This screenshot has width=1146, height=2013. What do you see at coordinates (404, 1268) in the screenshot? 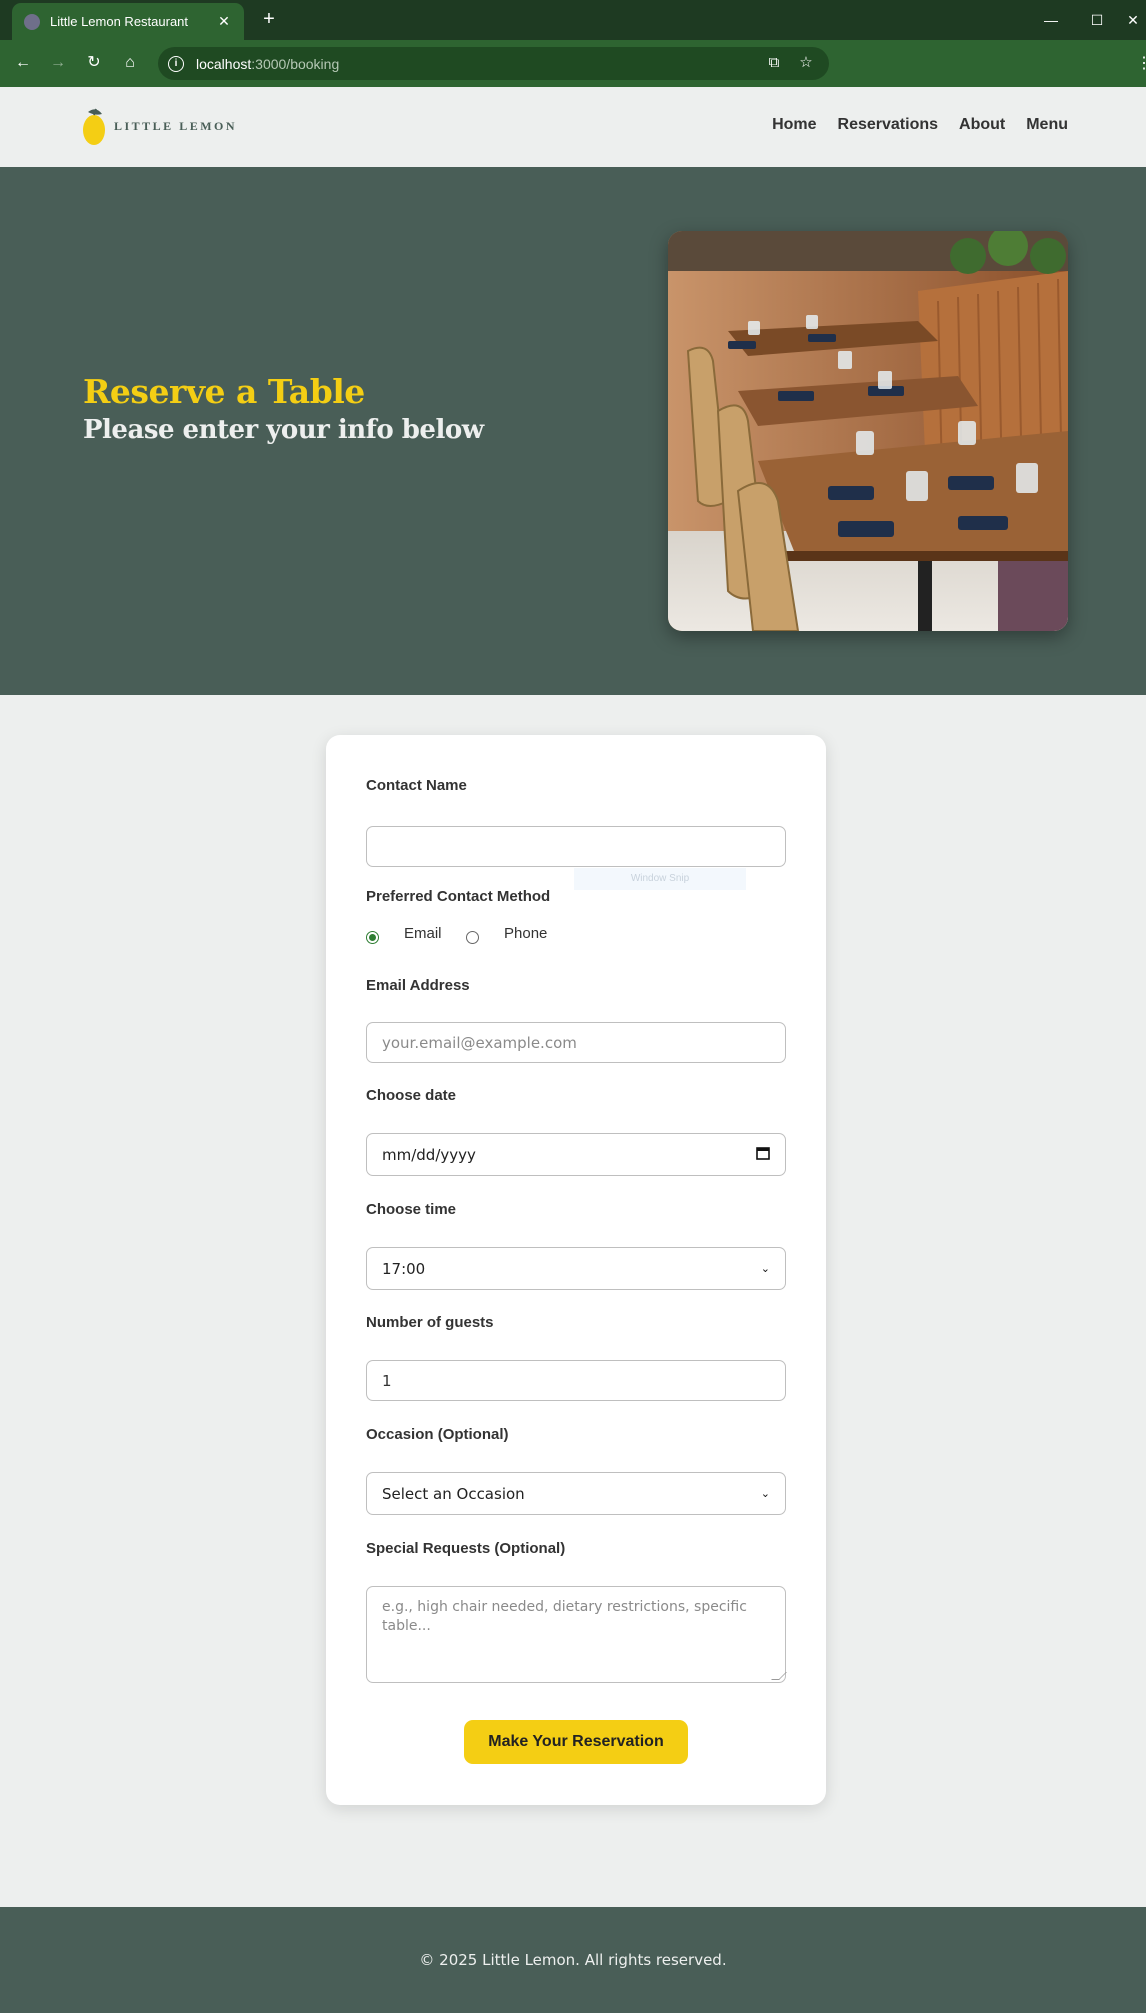
I see `time-value: 17:00` at bounding box center [404, 1268].